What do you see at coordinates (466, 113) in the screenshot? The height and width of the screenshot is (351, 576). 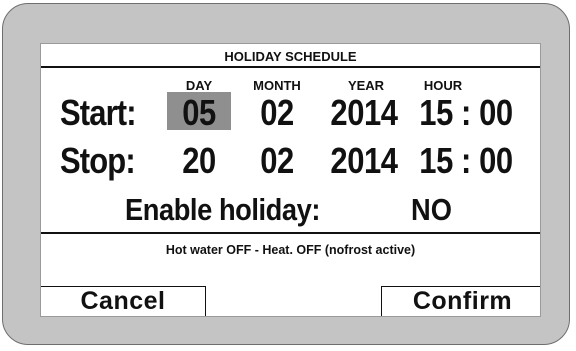 I see `start-hour-field: 15 : 00` at bounding box center [466, 113].